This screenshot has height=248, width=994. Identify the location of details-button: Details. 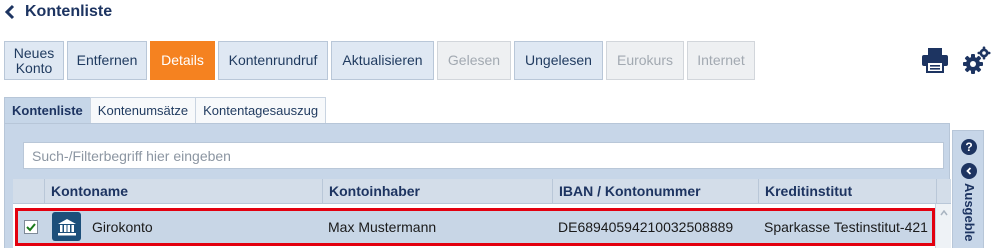
(182, 60).